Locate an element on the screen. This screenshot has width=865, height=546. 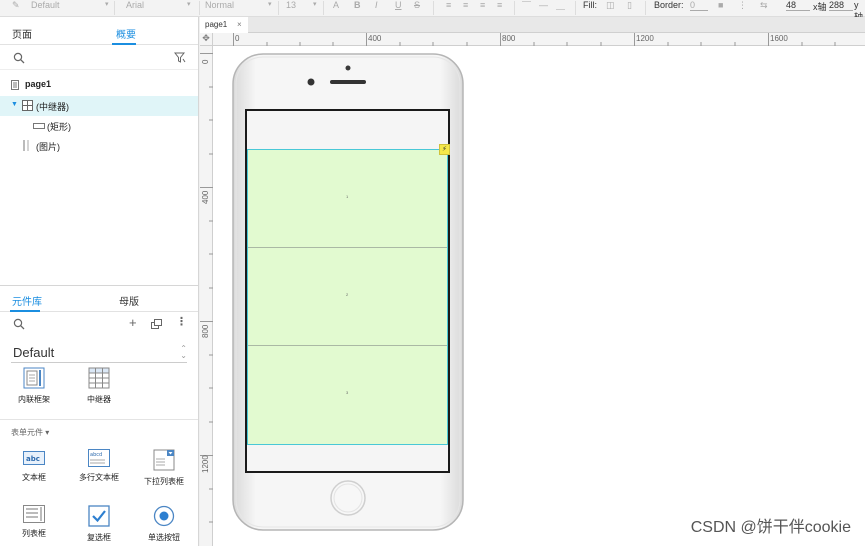
widget-text-field: abc 文本框 is located at coordinates (34, 466).